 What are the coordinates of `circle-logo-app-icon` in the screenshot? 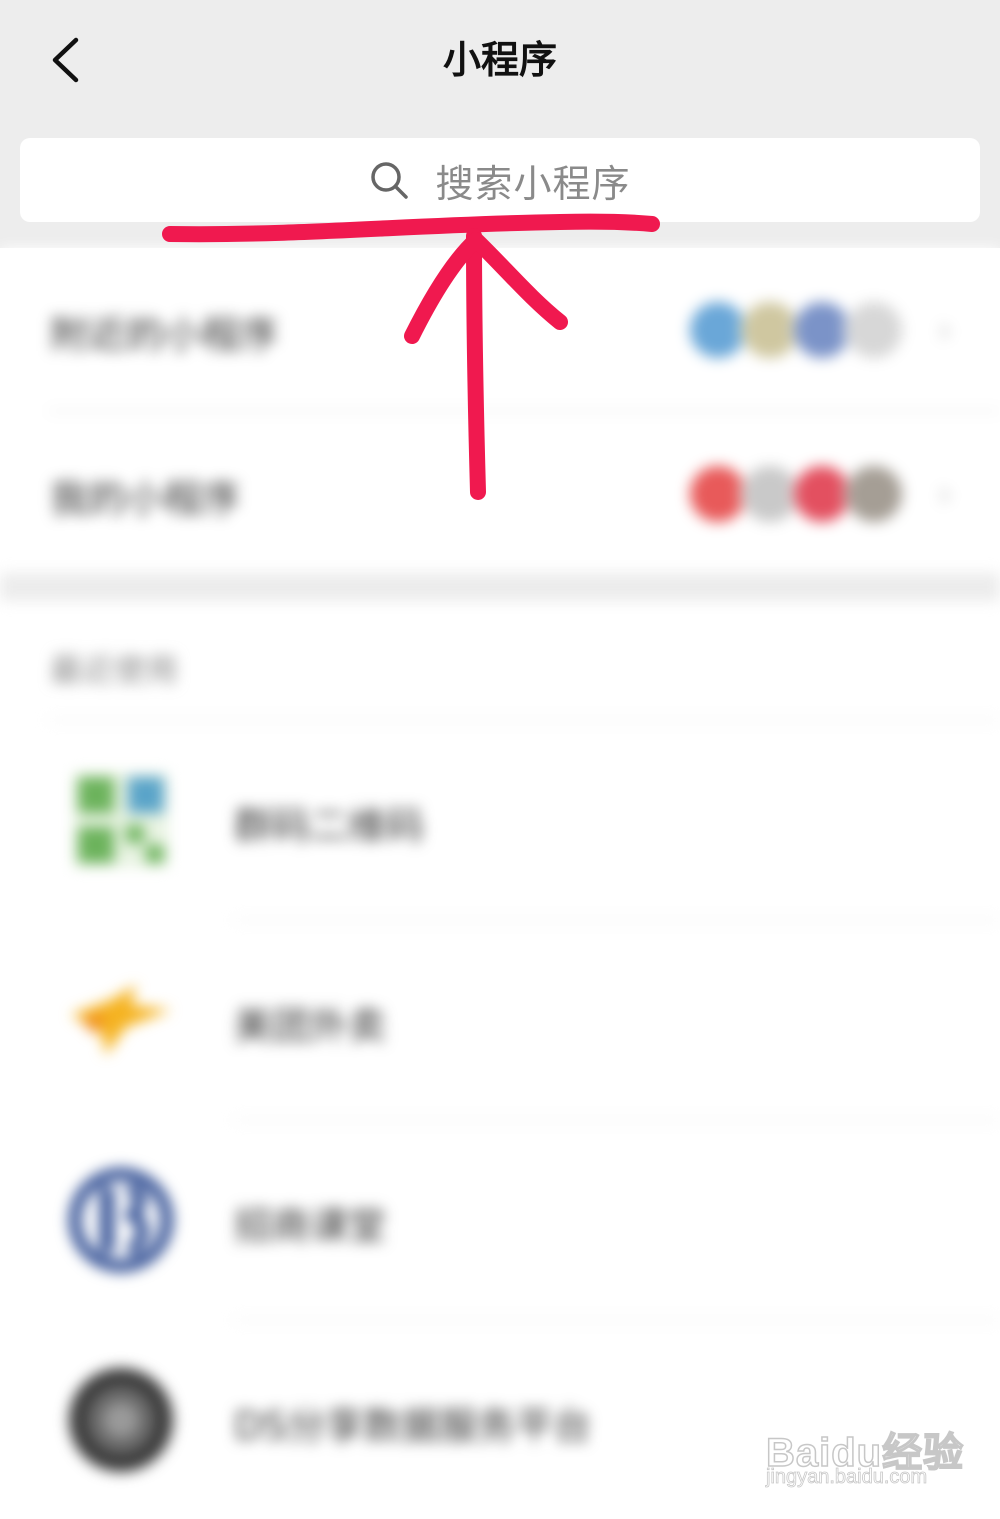 It's located at (121, 1220).